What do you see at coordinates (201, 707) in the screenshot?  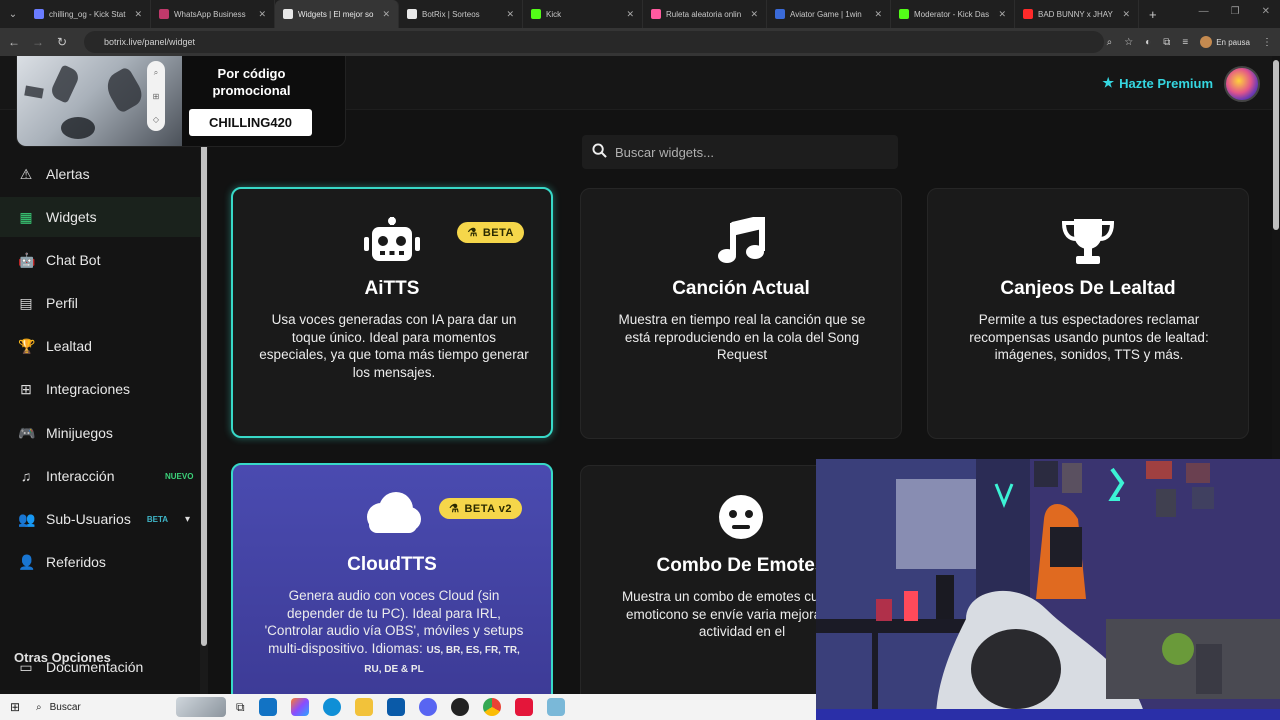 I see `search-highlight-image` at bounding box center [201, 707].